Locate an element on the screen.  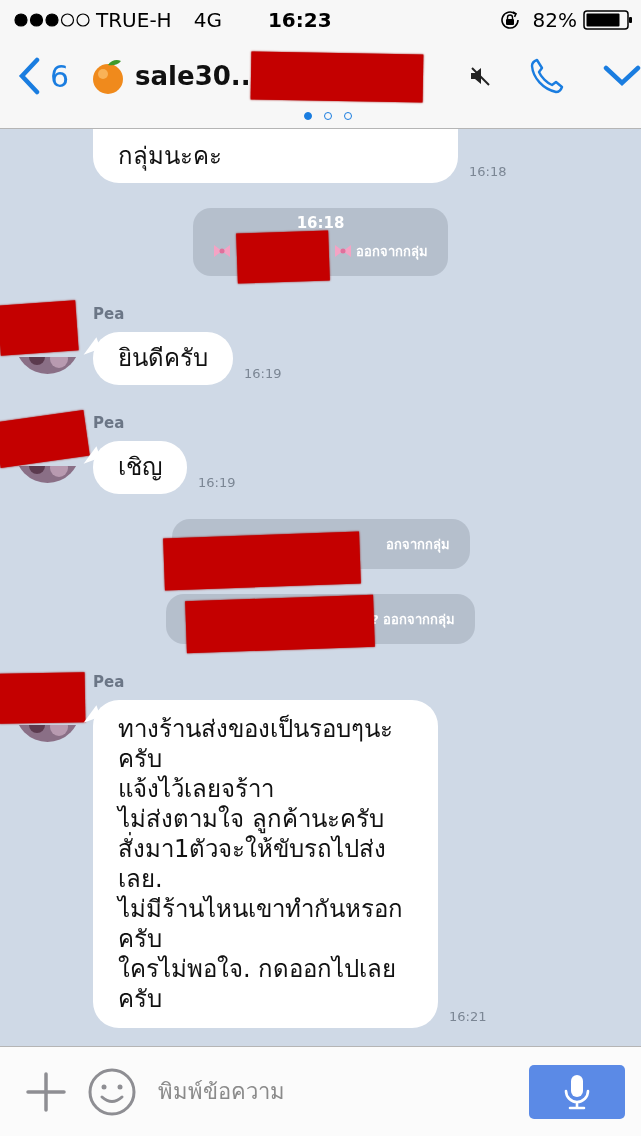
fruit-icon is located at coordinates (108, 76).